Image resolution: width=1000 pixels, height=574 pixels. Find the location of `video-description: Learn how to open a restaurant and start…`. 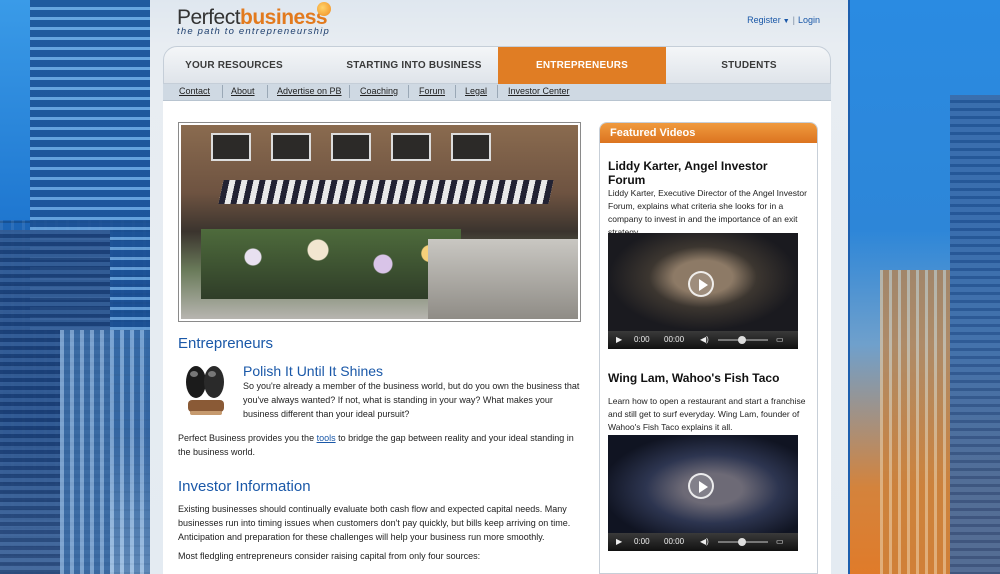

video-description: Learn how to open a restaurant and start… is located at coordinates (707, 414).